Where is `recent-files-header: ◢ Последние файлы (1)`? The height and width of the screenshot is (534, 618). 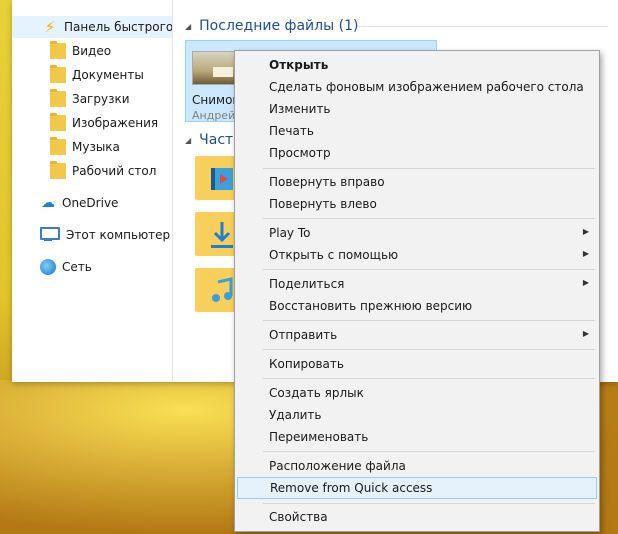 recent-files-header: ◢ Последние файлы (1) is located at coordinates (271, 26).